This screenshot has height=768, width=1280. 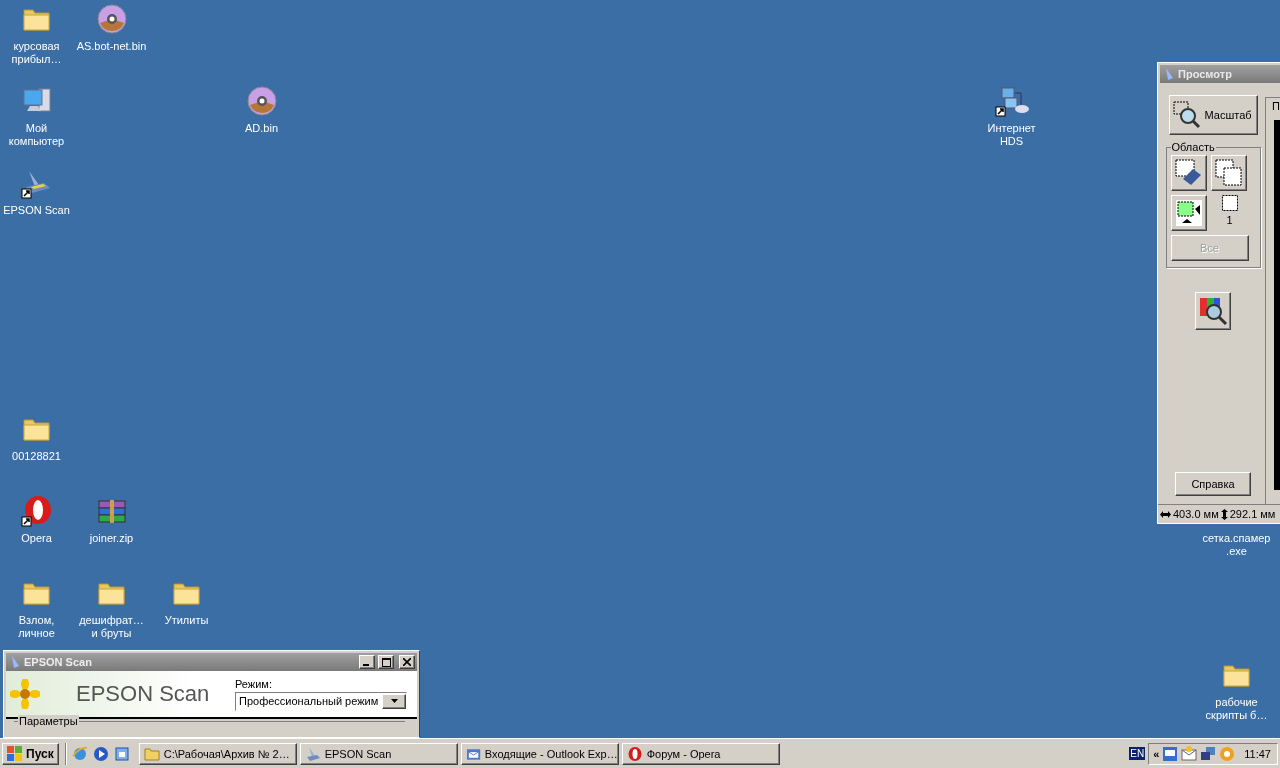 What do you see at coordinates (1229, 203) in the screenshot?
I see `marquee-icon` at bounding box center [1229, 203].